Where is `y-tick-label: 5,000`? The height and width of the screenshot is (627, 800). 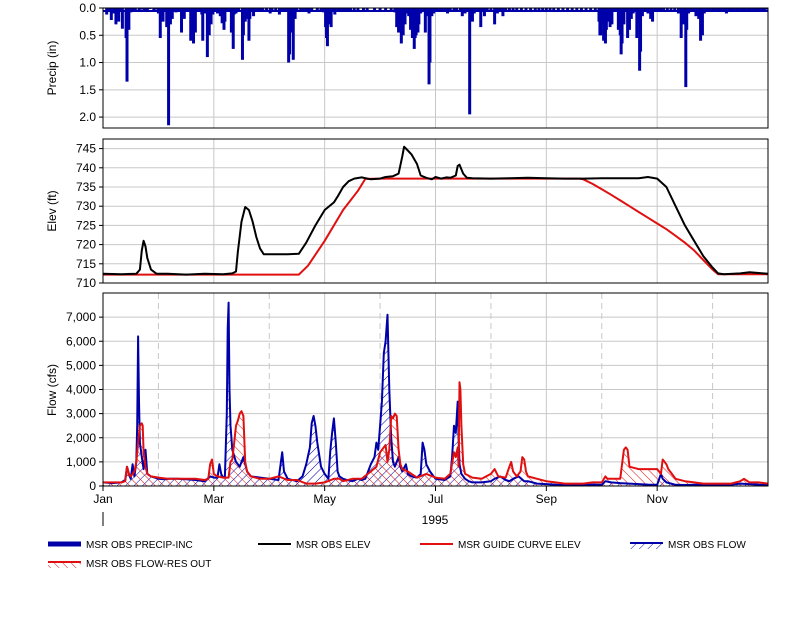
y-tick-label: 5,000 is located at coordinates (81, 365).